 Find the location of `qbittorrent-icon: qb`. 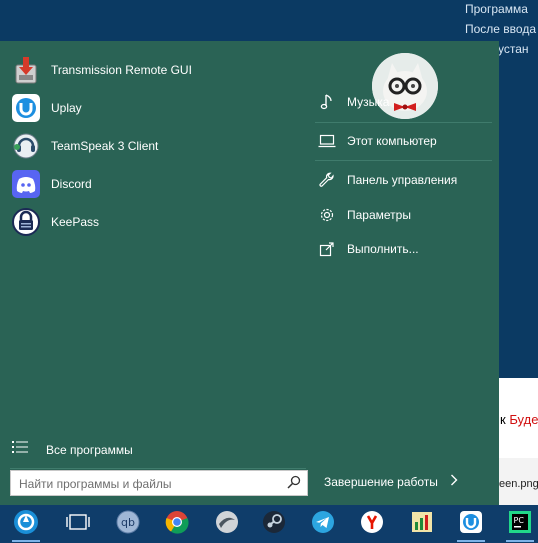

qbittorrent-icon: qb is located at coordinates (128, 524).